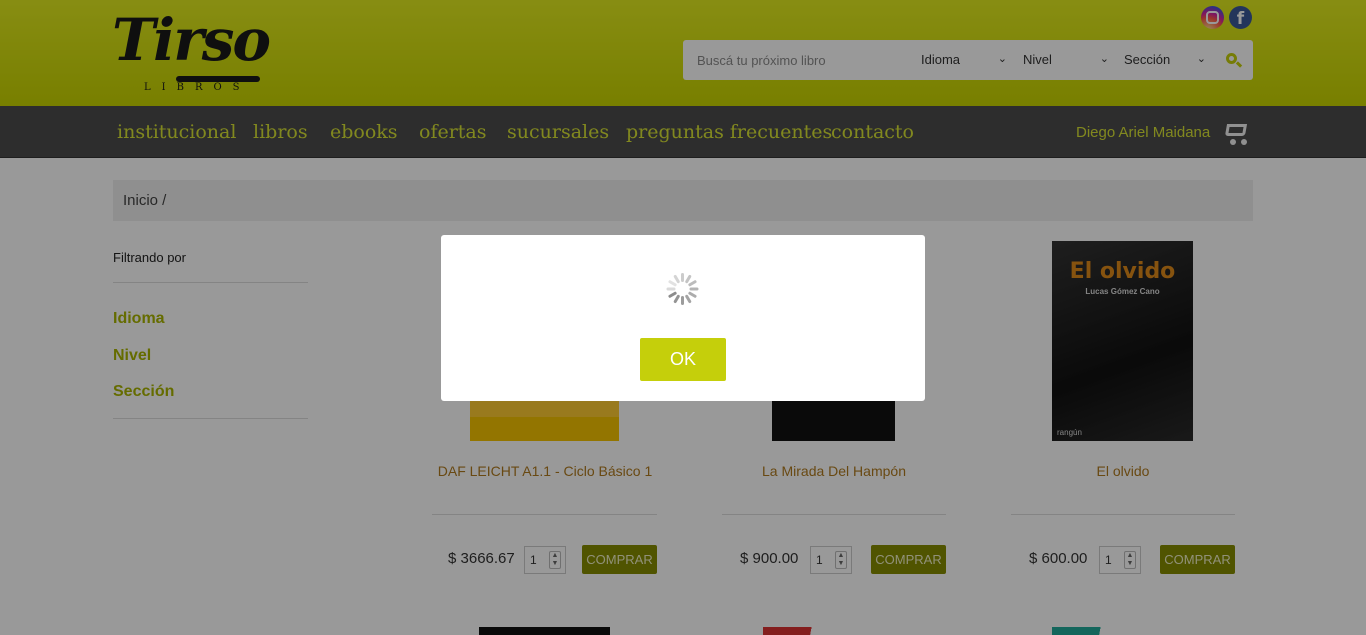 The height and width of the screenshot is (635, 1366). I want to click on loading-spinner-icon, so click(682, 289).